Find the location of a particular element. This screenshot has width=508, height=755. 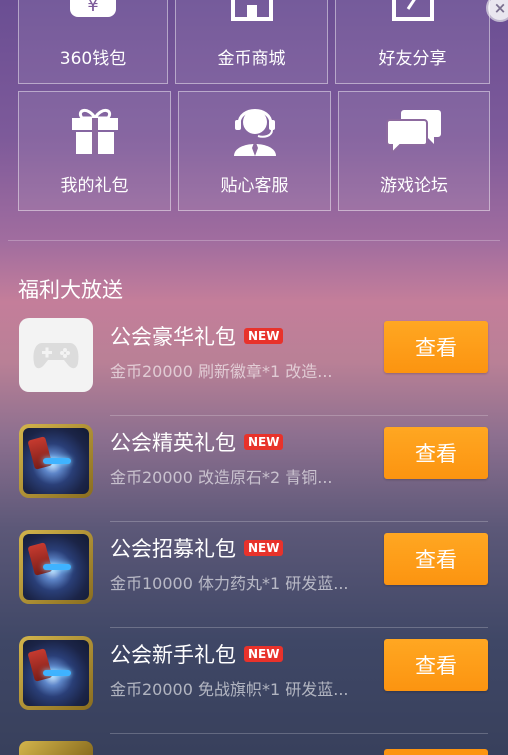

gift-name: 公会豪华礼包 NEW is located at coordinates (197, 336).